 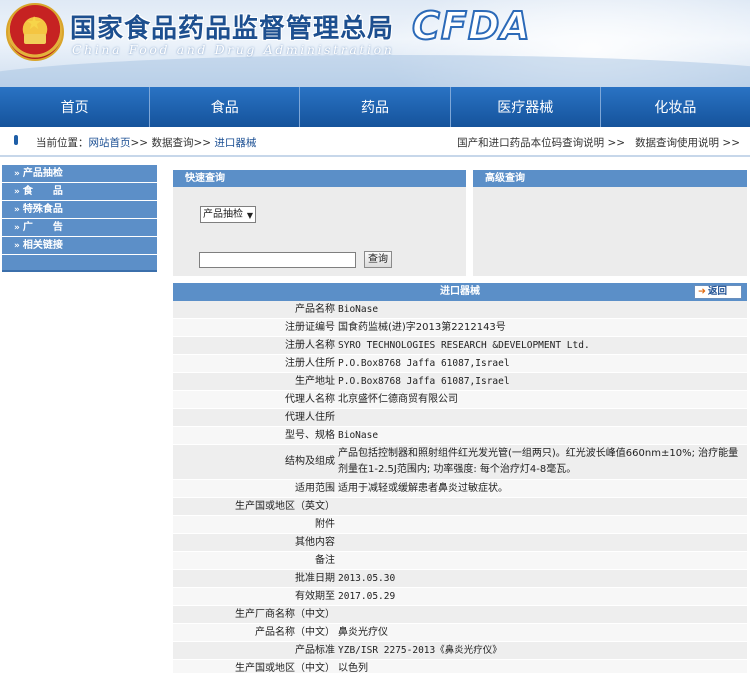 What do you see at coordinates (315, 309) in the screenshot?
I see `row-label: 产品名称` at bounding box center [315, 309].